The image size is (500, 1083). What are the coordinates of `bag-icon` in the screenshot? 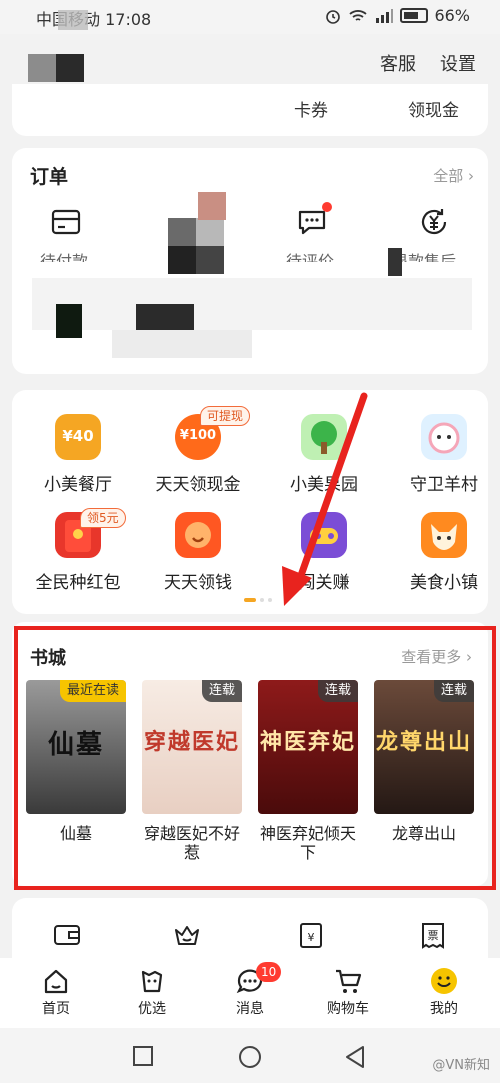 It's located at (152, 981).